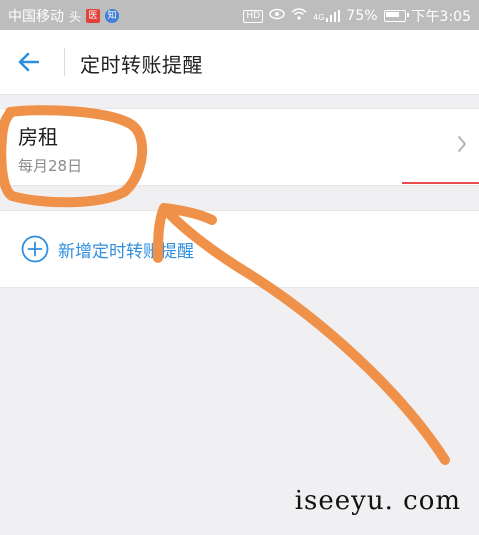 The image size is (479, 535). Describe the element at coordinates (112, 16) in the screenshot. I see `zhihu-notification-icon: 知` at that location.